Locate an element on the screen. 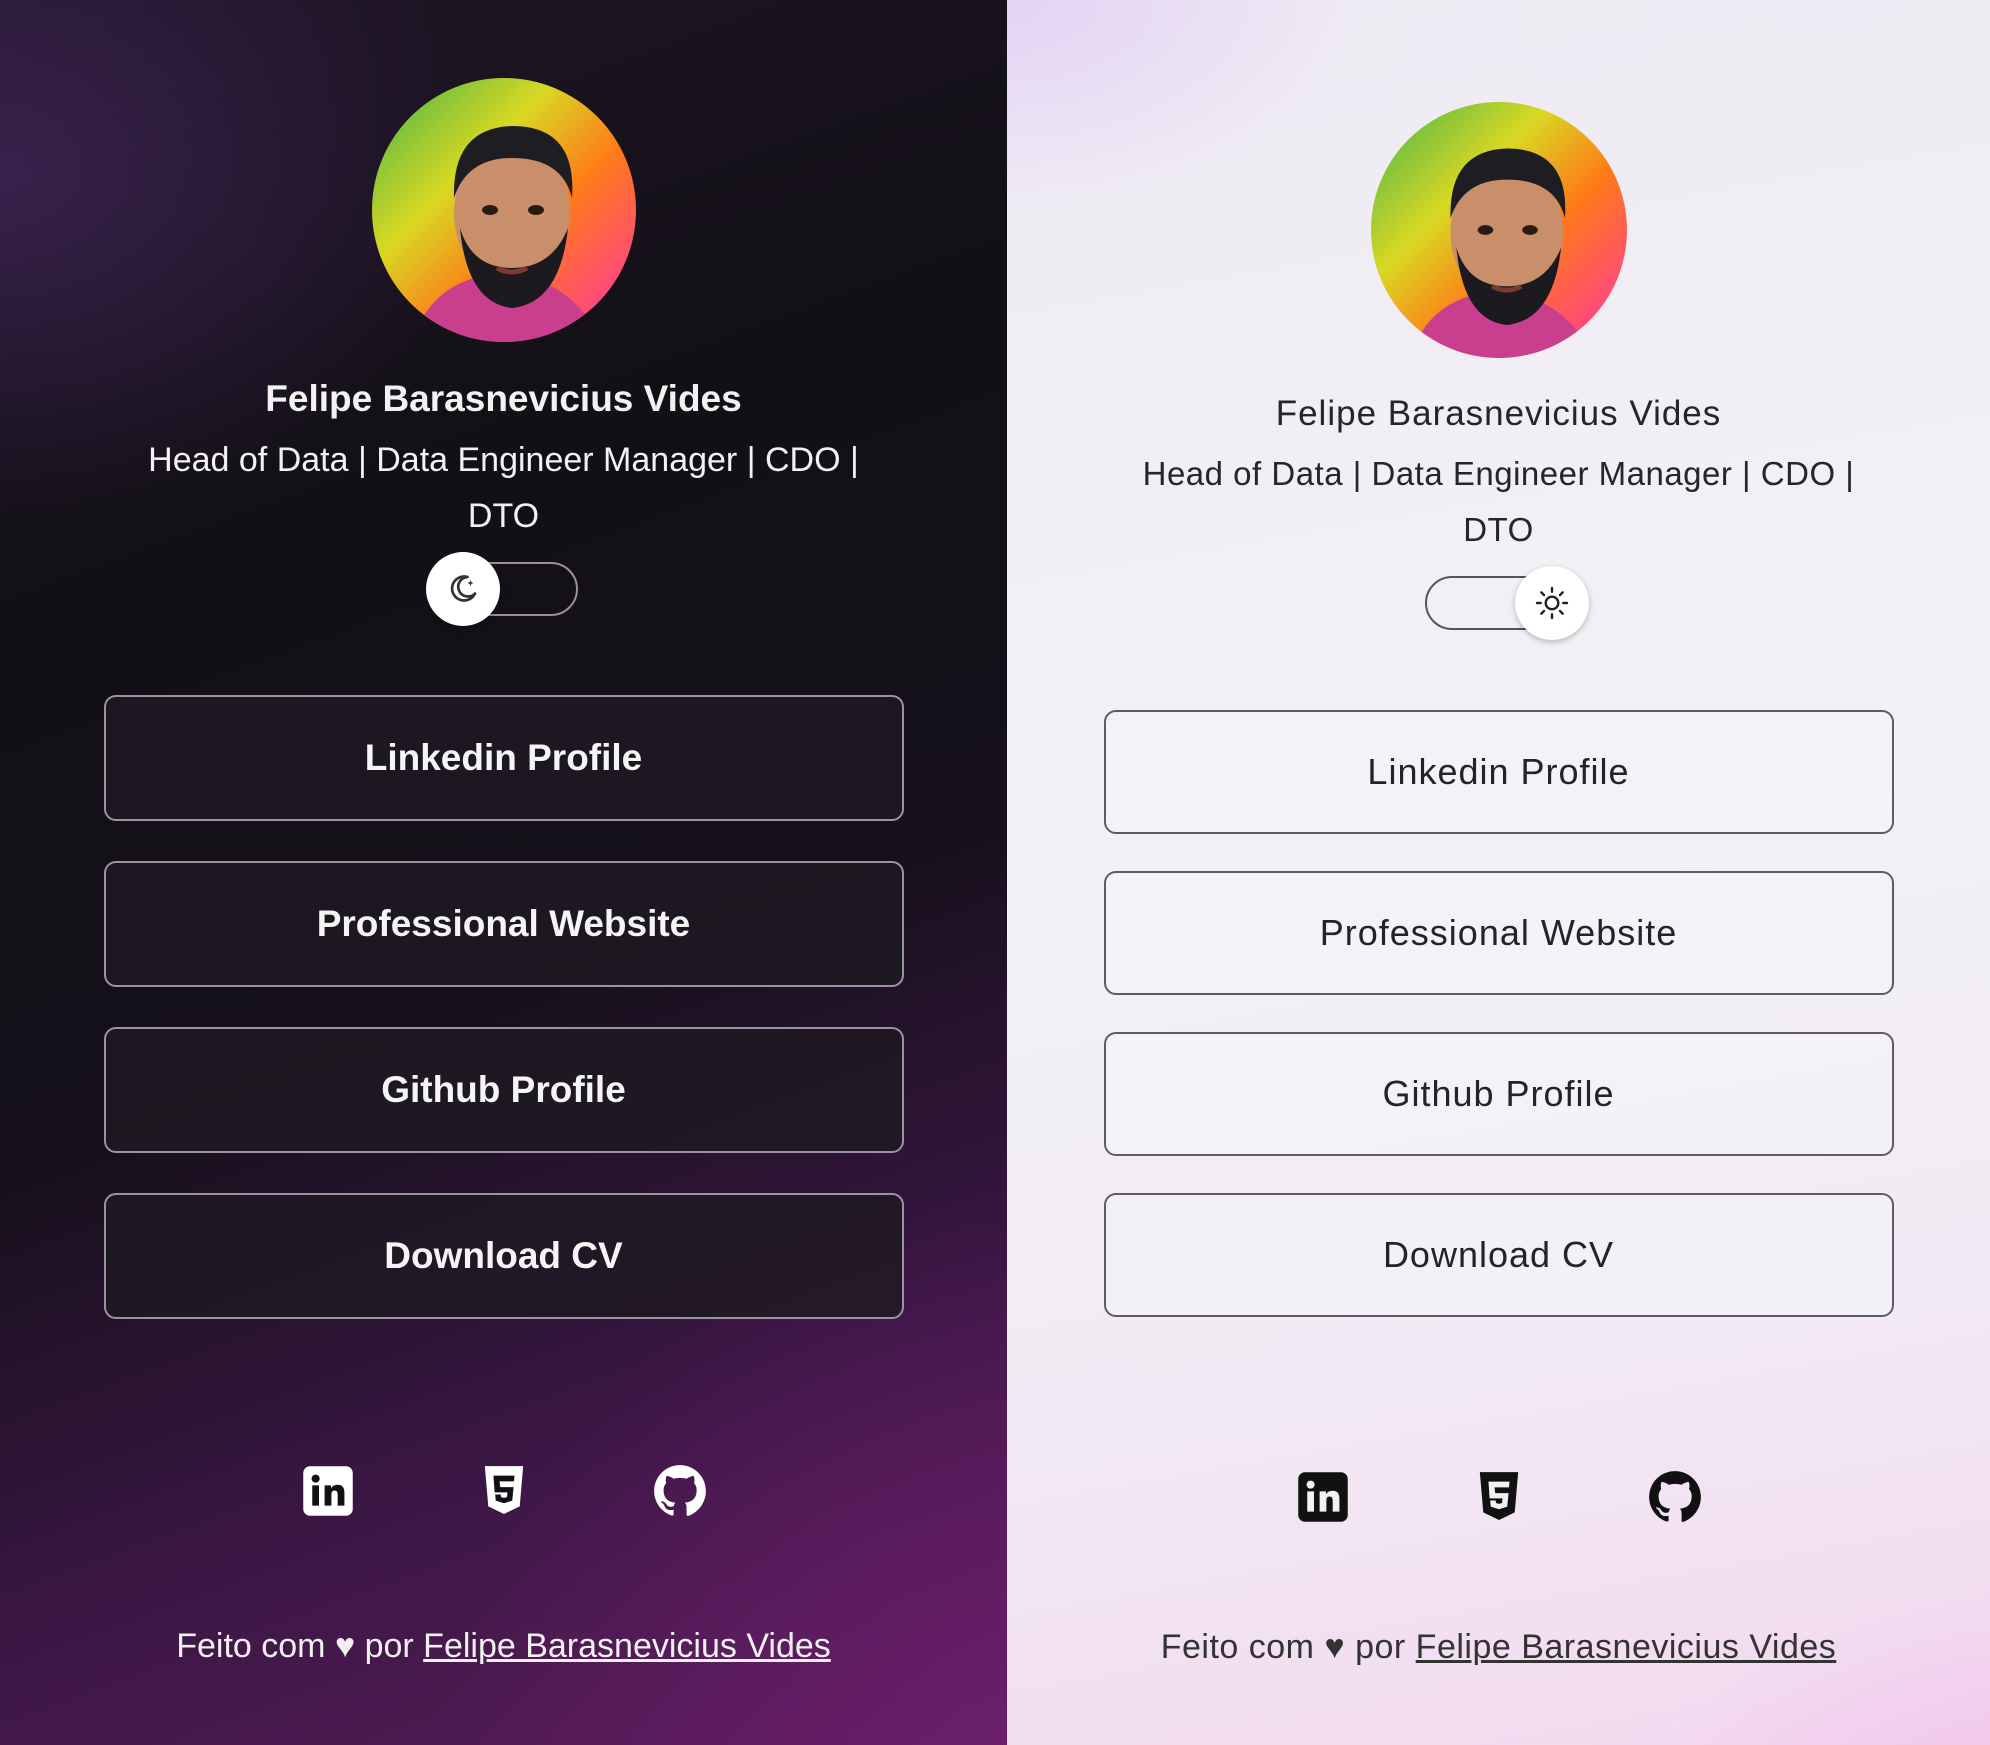  dark-social-icons is located at coordinates (503, 1491).